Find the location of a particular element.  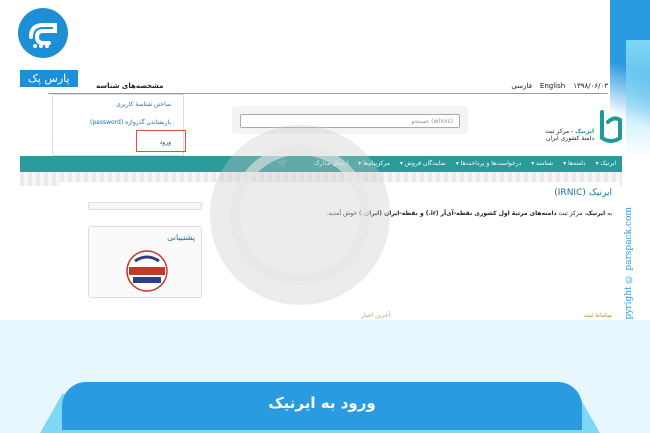

logo-glyph-icon is located at coordinates (43, 35).